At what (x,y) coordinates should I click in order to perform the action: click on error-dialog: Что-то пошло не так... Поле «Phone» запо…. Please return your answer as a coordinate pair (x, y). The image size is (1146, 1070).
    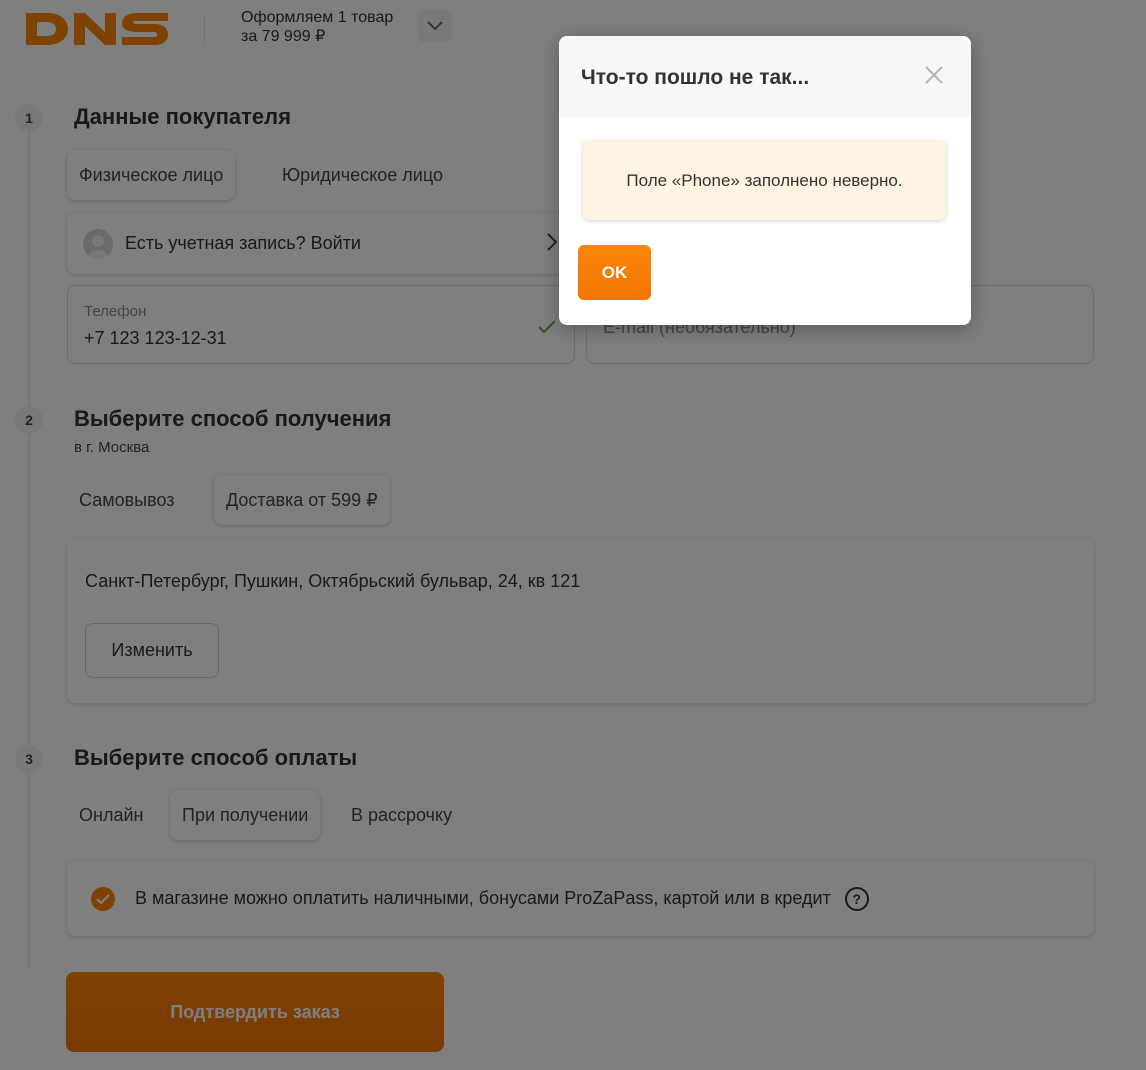
    Looking at the image, I should click on (765, 180).